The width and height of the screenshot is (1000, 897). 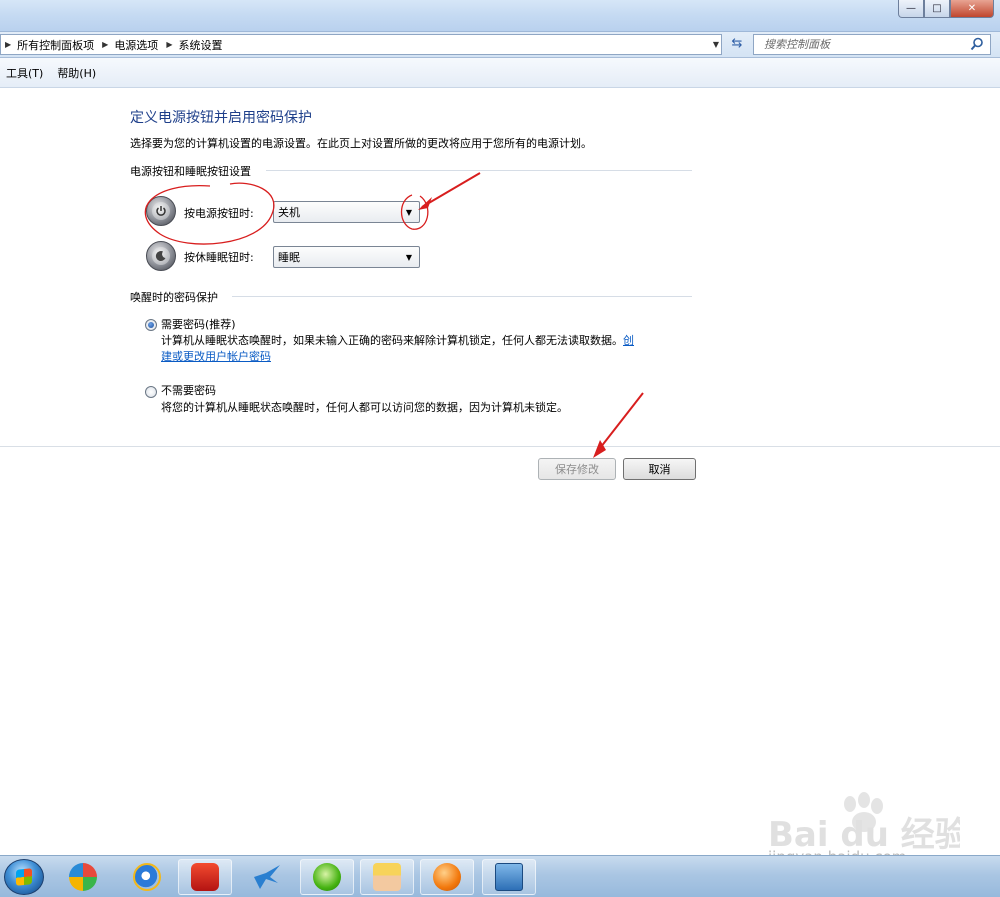 I want to click on bird-icon, so click(x=267, y=877).